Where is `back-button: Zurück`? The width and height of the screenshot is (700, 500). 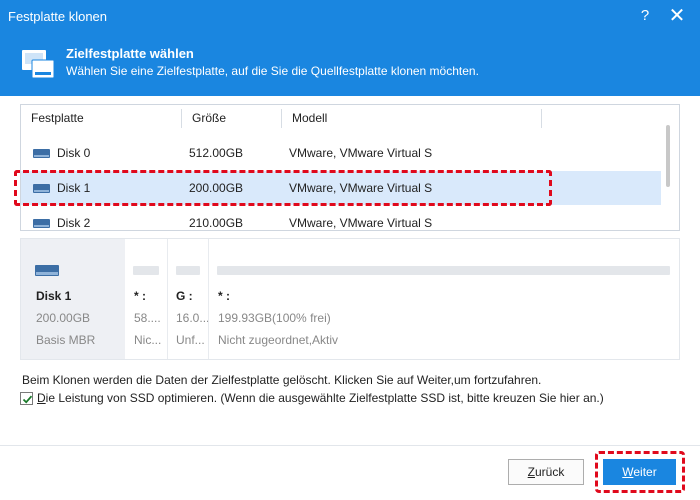
back-button: Zurück is located at coordinates (546, 472).